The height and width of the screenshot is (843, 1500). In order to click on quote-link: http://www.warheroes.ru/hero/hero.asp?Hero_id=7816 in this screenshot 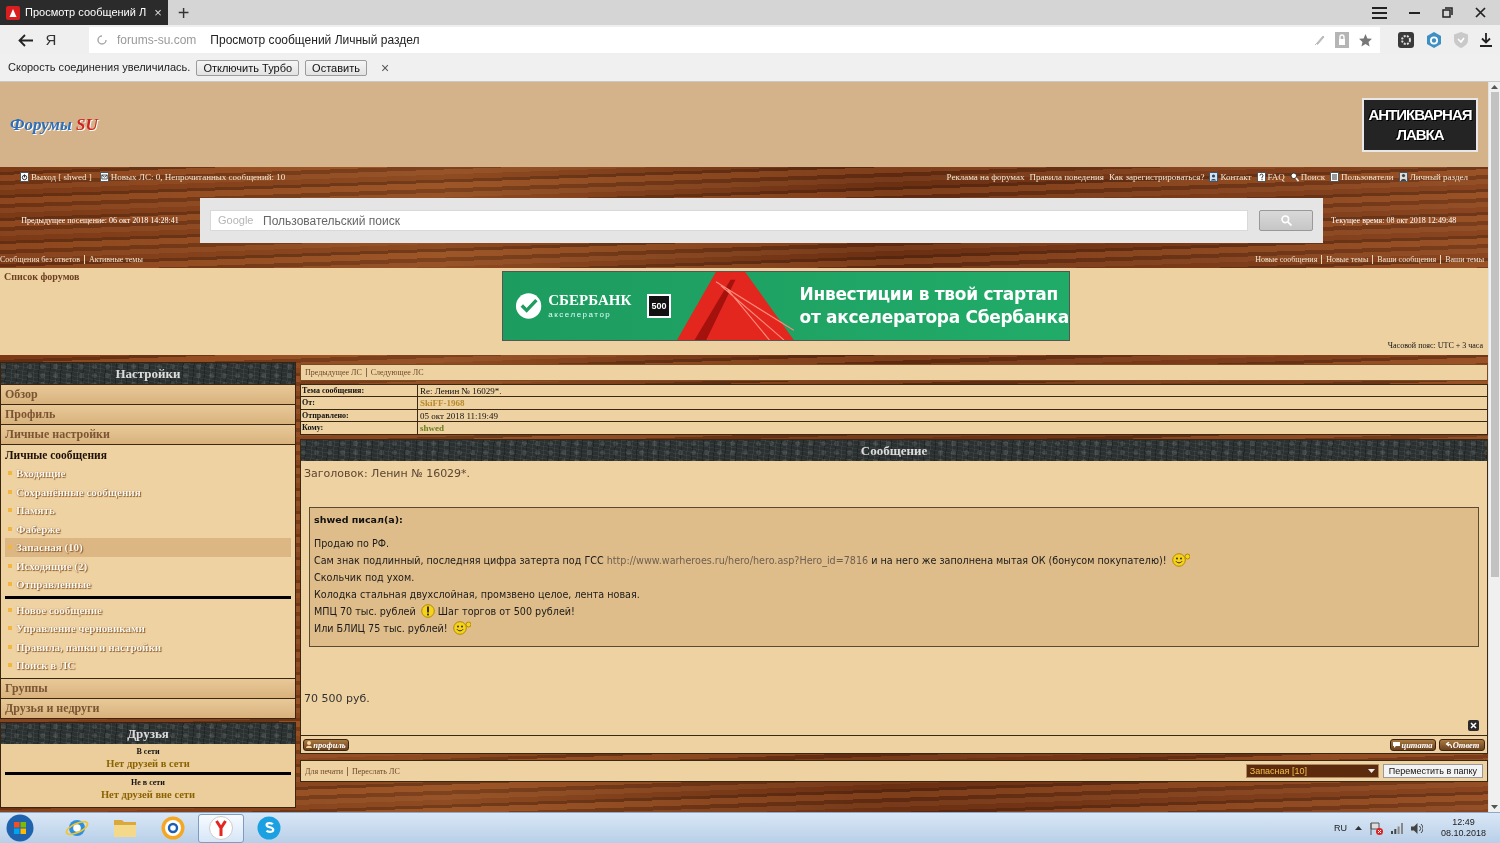, I will do `click(737, 560)`.